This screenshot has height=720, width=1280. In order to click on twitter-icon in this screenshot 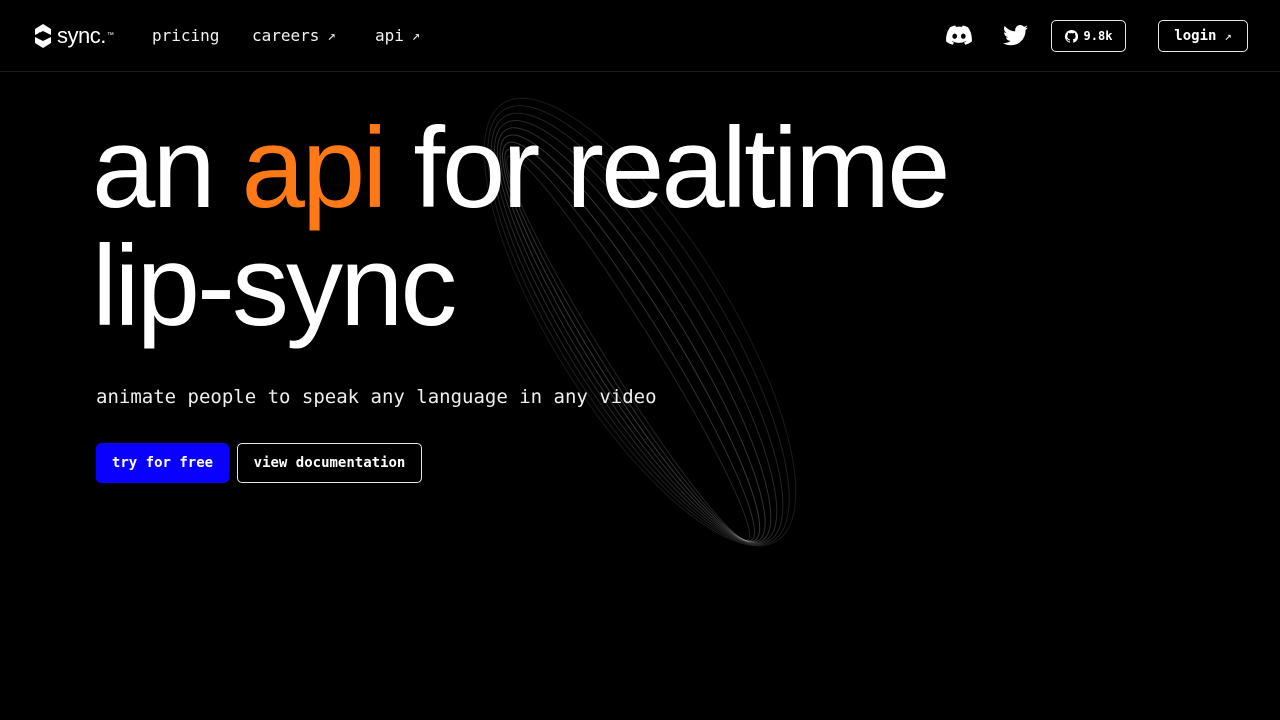, I will do `click(1015, 35)`.